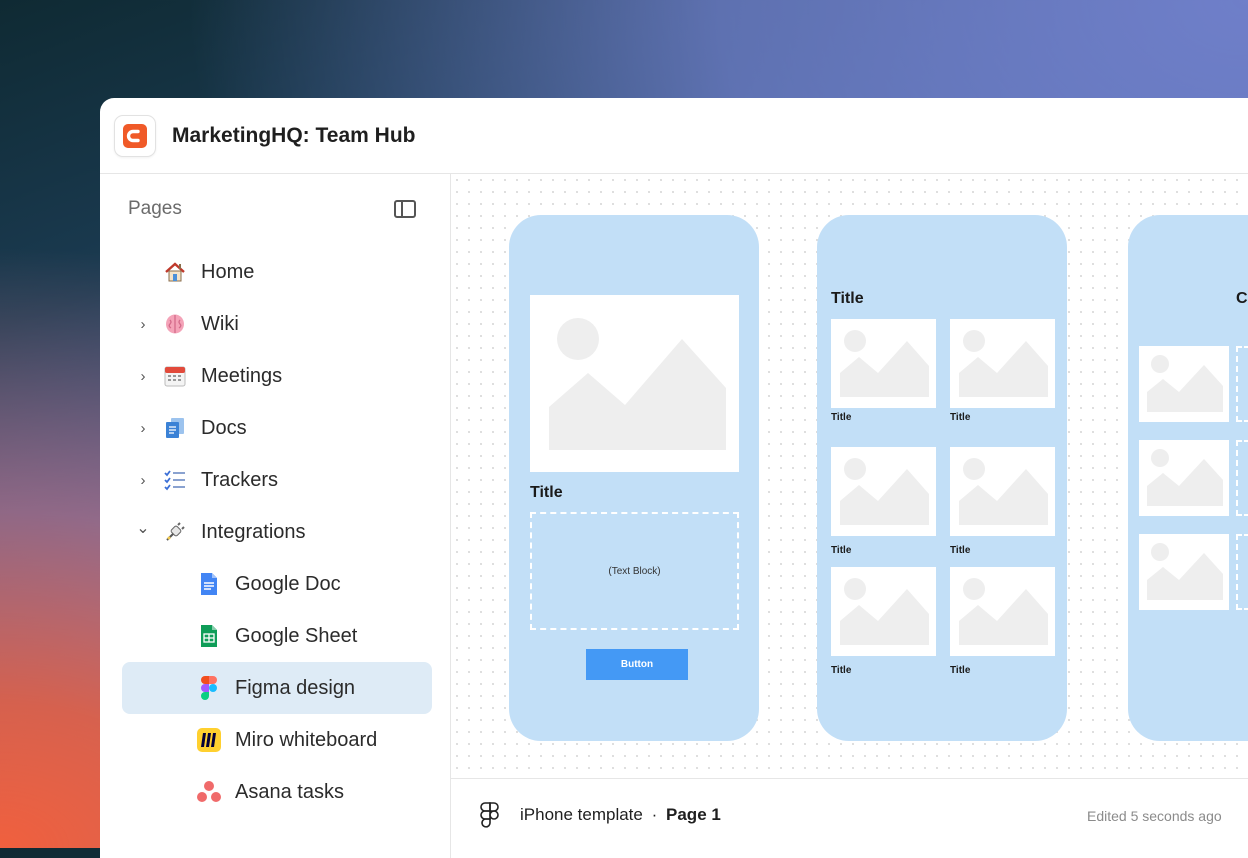 This screenshot has height=858, width=1248. What do you see at coordinates (490, 817) in the screenshot?
I see `figma-outline-icon` at bounding box center [490, 817].